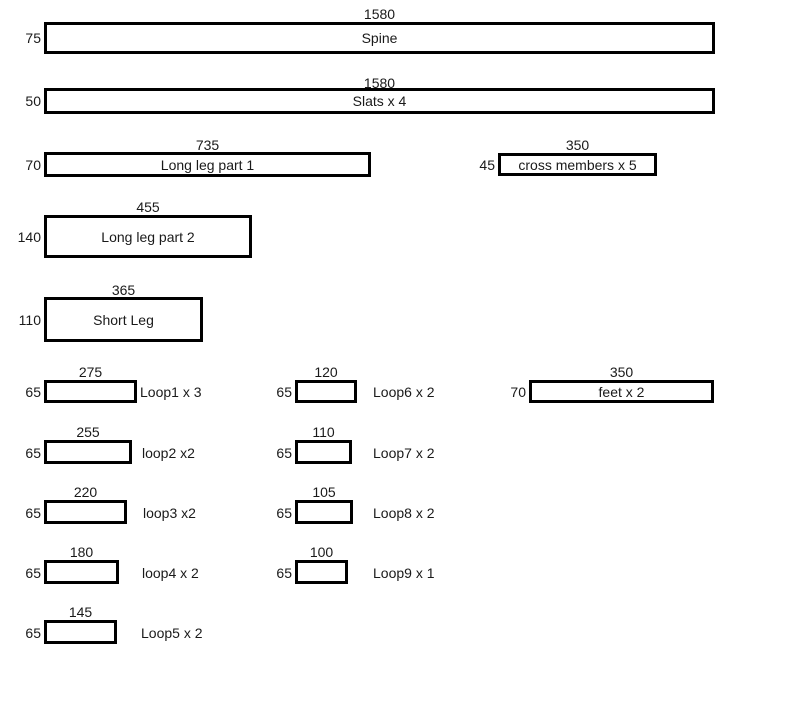 The image size is (786, 701). What do you see at coordinates (321, 552) in the screenshot?
I see `width-dimension-loop9: 100` at bounding box center [321, 552].